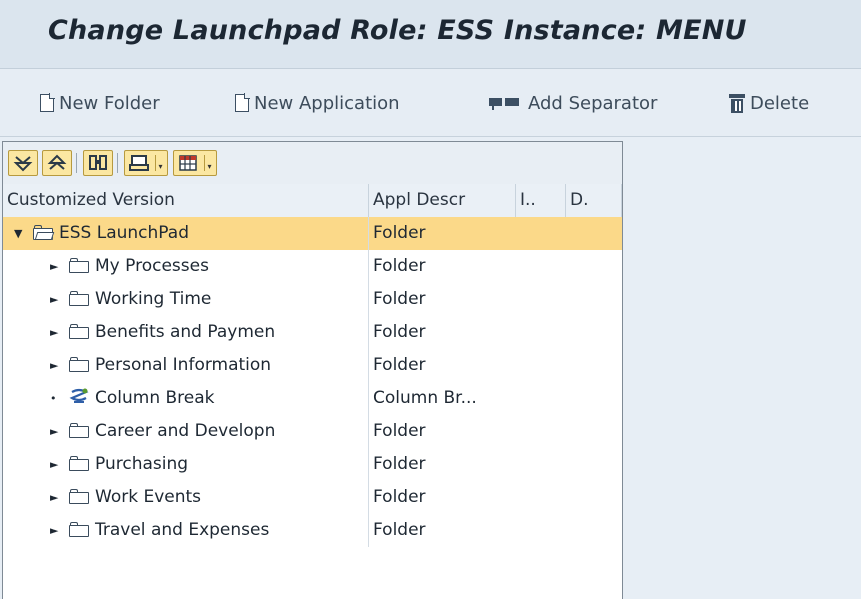 The height and width of the screenshot is (599, 861). I want to click on column-header: I.., so click(541, 200).